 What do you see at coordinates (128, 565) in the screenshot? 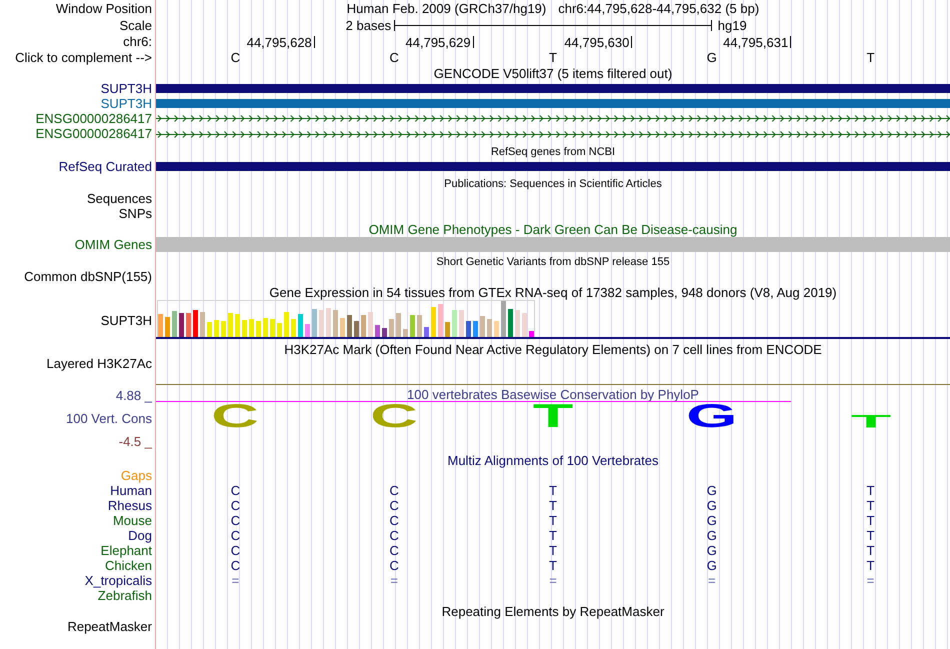
I see `species-label: Chicken` at bounding box center [128, 565].